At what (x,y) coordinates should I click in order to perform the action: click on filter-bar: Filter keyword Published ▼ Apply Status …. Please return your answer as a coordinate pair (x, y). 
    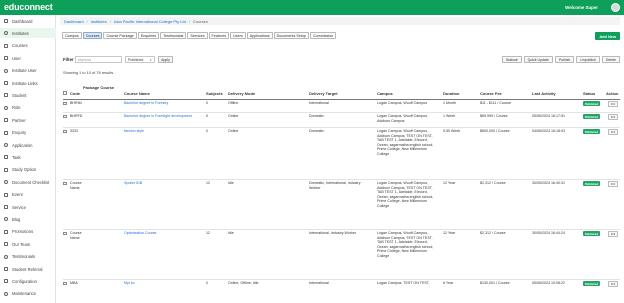
    Looking at the image, I should click on (341, 60).